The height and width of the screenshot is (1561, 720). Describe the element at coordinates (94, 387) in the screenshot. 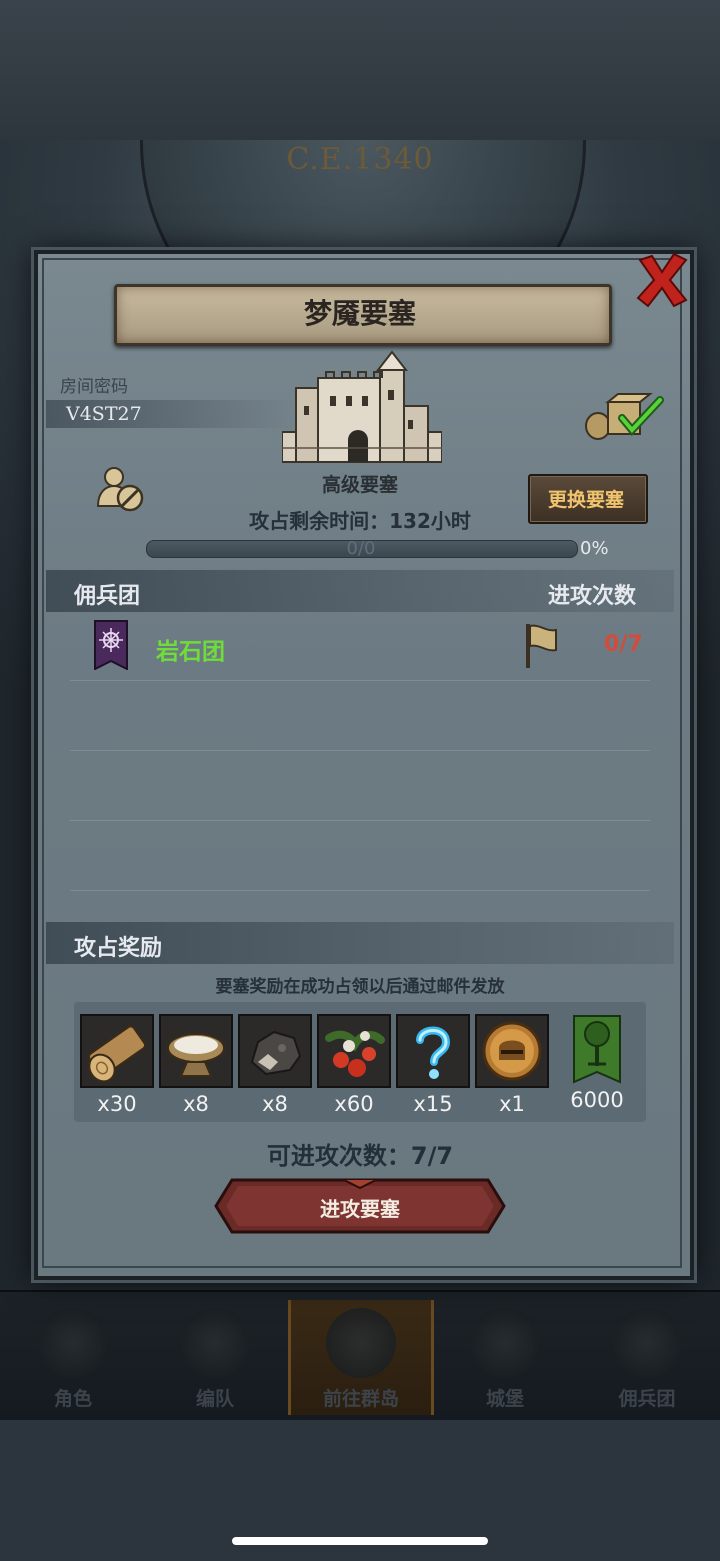

I see `room-code-label: 房间密码` at that location.